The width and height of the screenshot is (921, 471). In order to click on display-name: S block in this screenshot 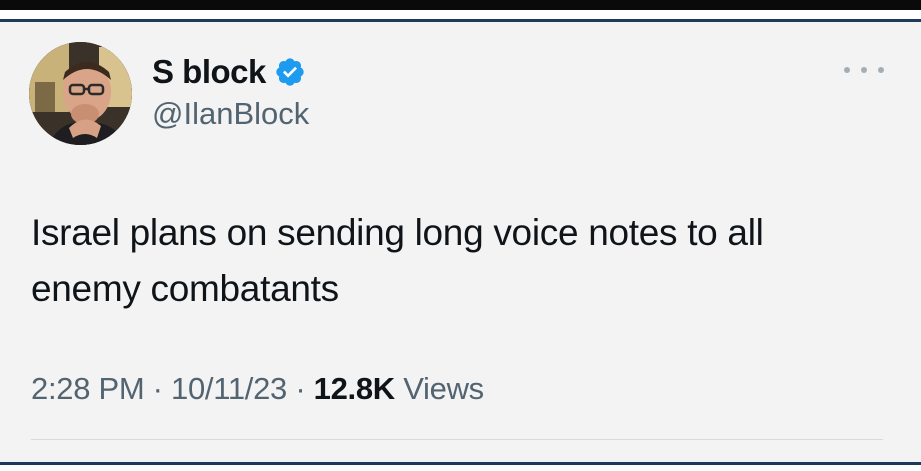, I will do `click(229, 72)`.